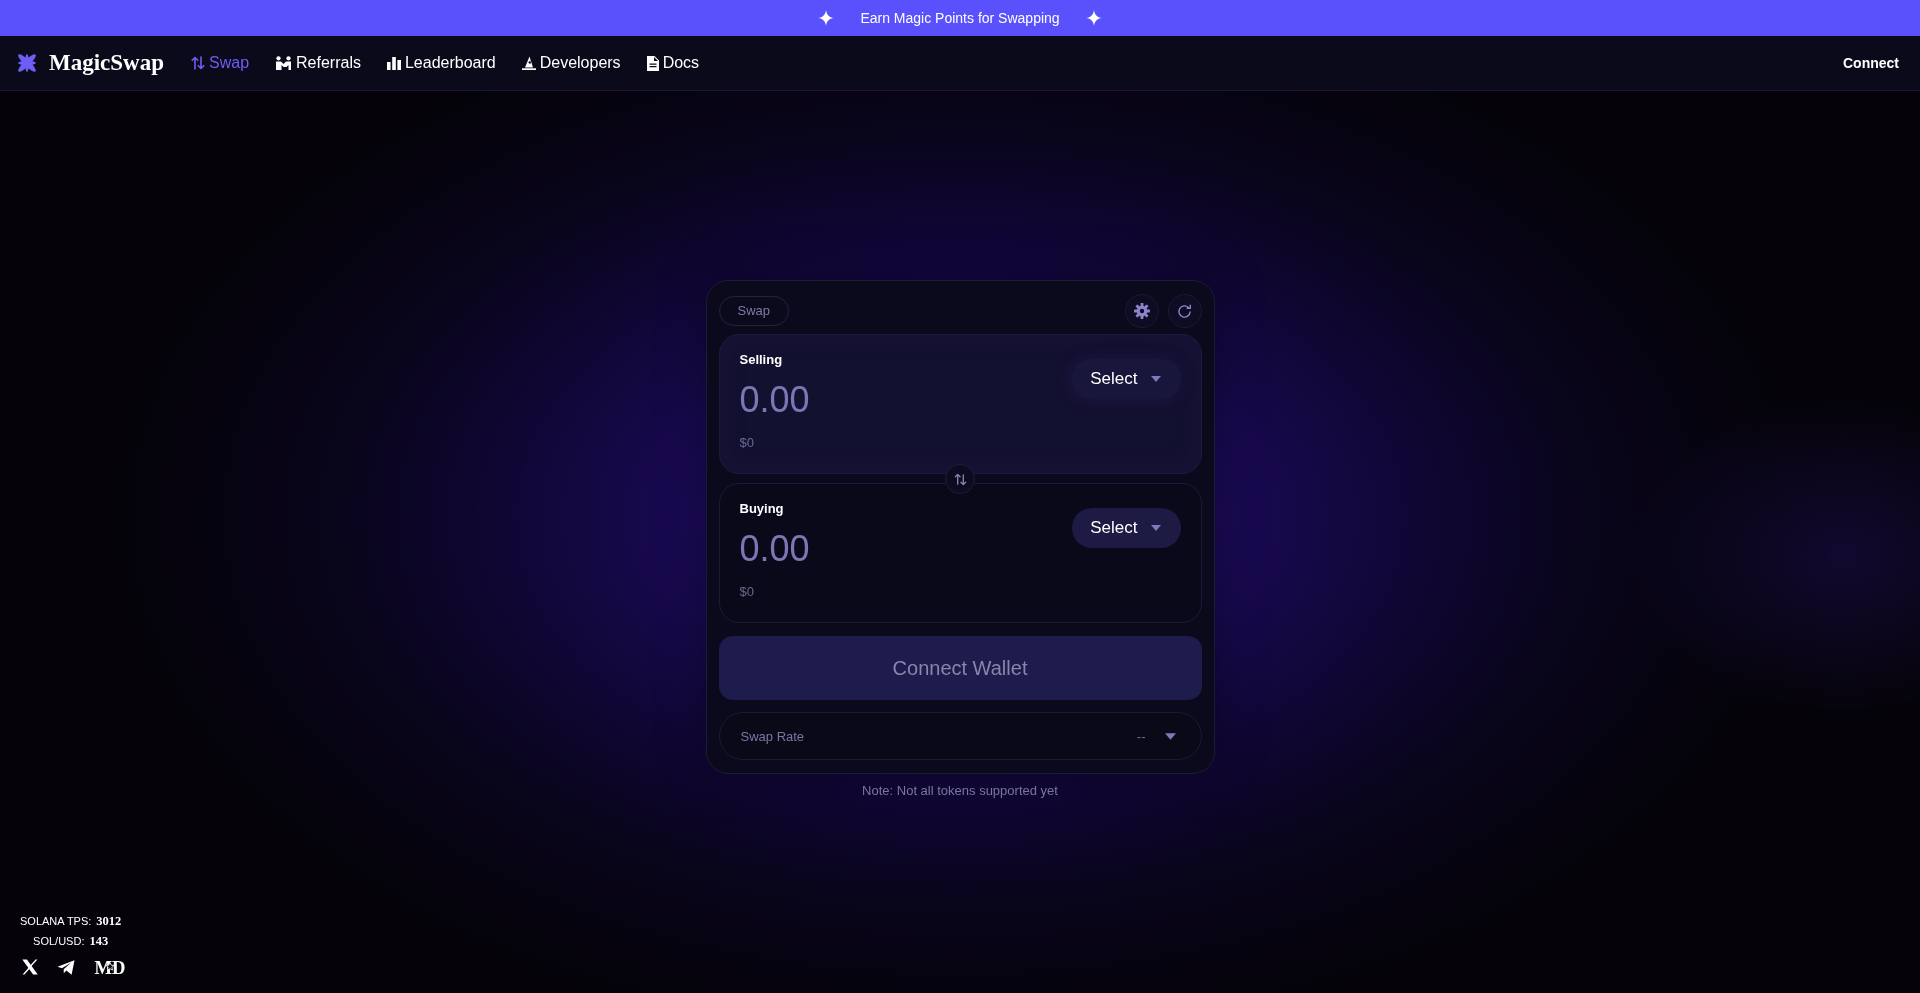  I want to click on swap-rate-label: Swap Rate, so click(772, 736).